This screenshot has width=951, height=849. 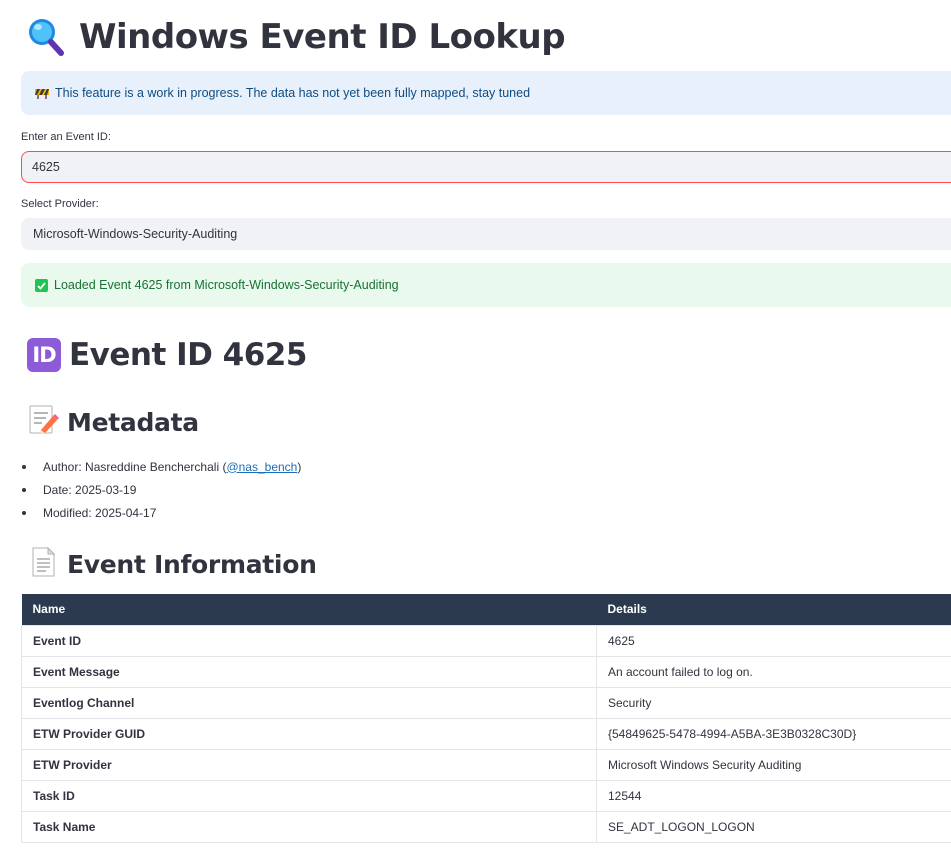 What do you see at coordinates (773, 795) in the screenshot?
I see `row-details: 12544` at bounding box center [773, 795].